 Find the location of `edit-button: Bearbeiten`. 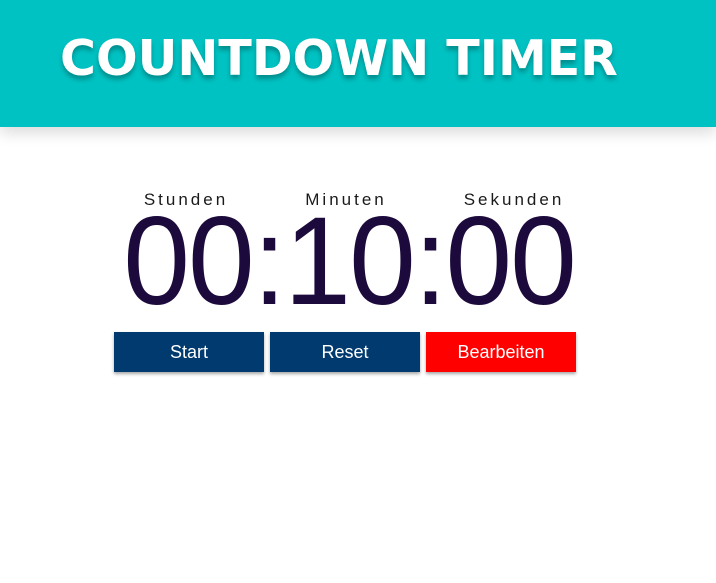

edit-button: Bearbeiten is located at coordinates (501, 352).